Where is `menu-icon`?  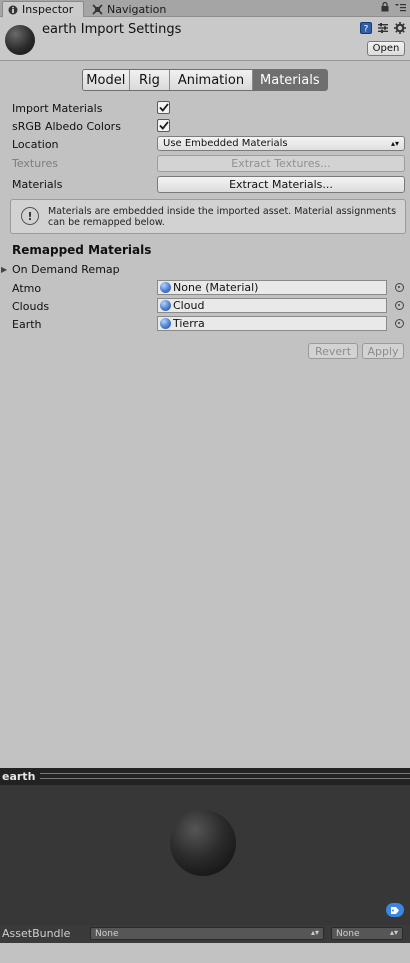 menu-icon is located at coordinates (400, 8).